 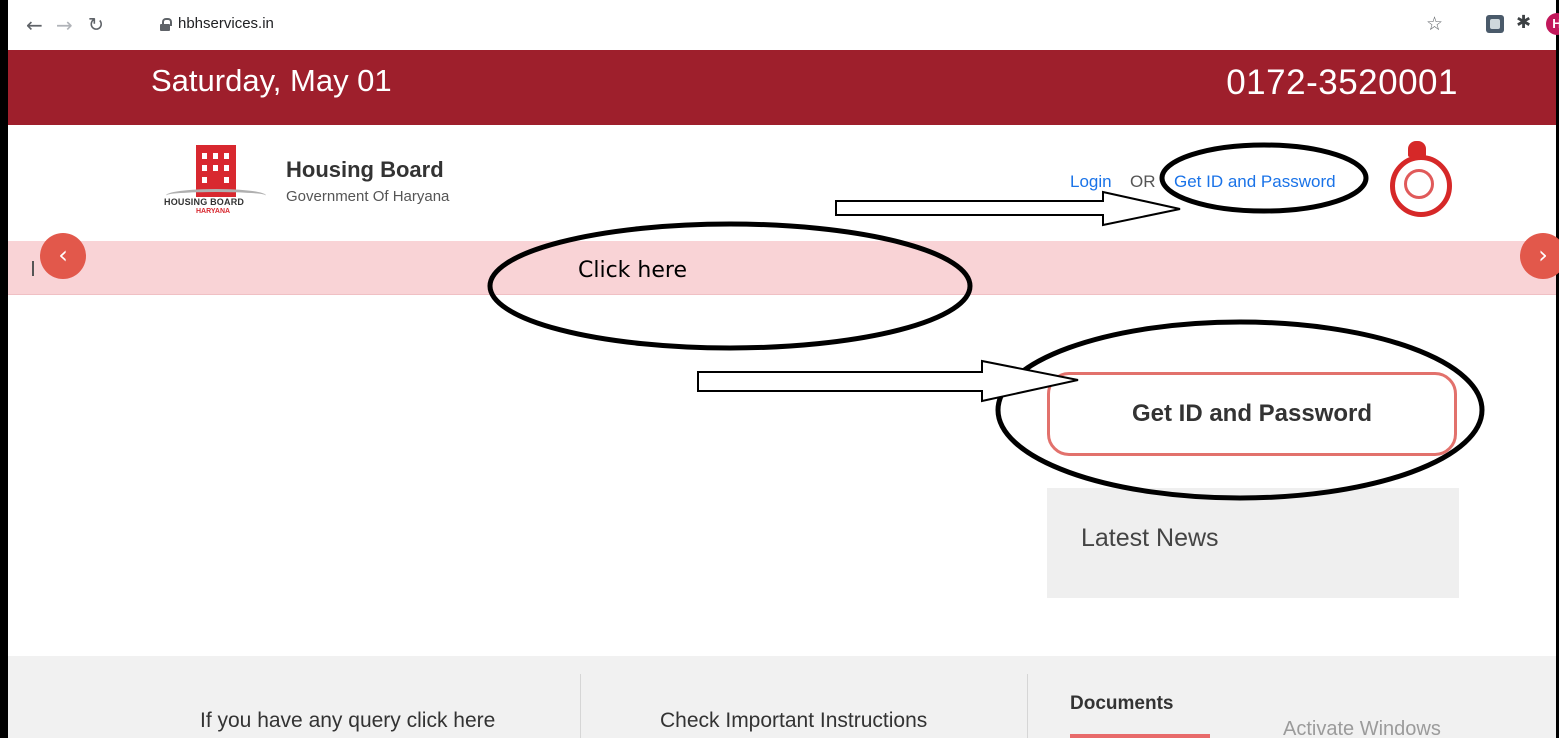 I want to click on callout-ellipse, so click(x=730, y=286).